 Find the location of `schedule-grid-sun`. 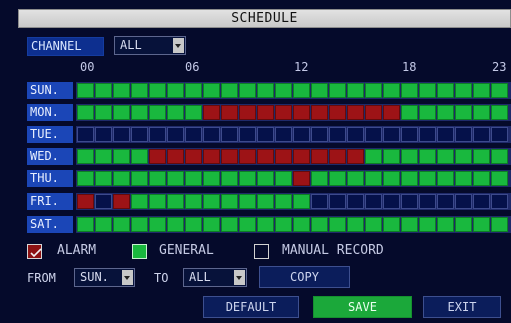

schedule-grid-sun is located at coordinates (293, 90).